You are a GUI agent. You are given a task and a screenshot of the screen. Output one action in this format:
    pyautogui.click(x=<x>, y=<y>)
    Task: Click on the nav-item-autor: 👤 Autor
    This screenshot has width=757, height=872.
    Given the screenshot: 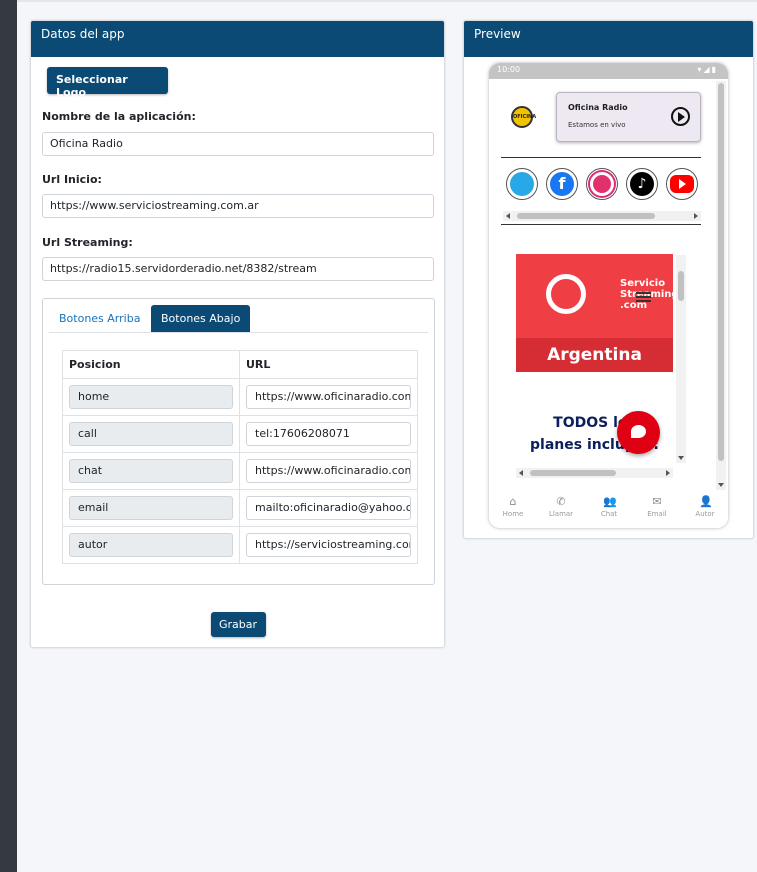 What is the action you would take?
    pyautogui.click(x=705, y=507)
    